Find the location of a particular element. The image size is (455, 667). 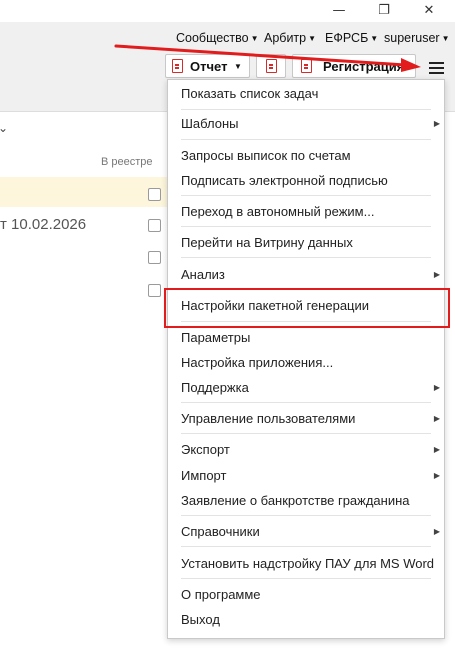

menu-item-sign-digital: Подписать электронной подписью is located at coordinates (306, 181).